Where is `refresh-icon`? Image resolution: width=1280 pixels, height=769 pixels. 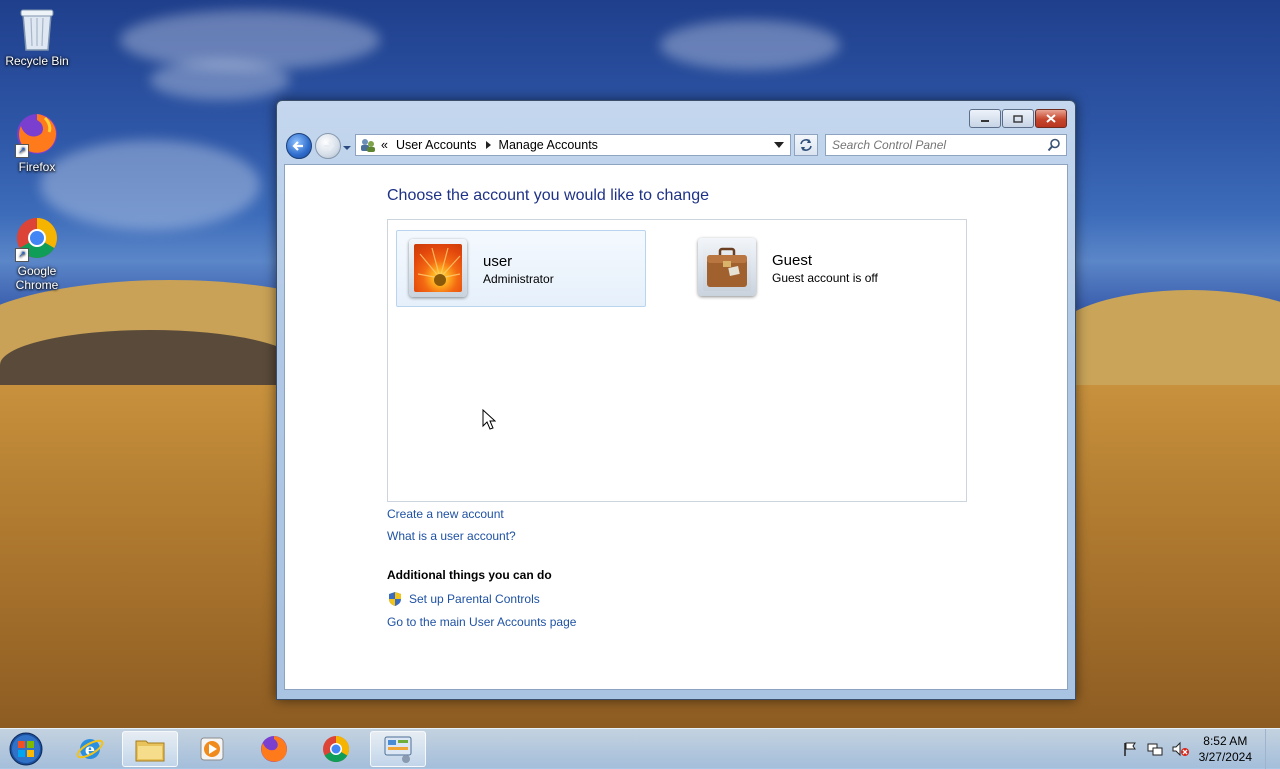
refresh-icon is located at coordinates (806, 145).